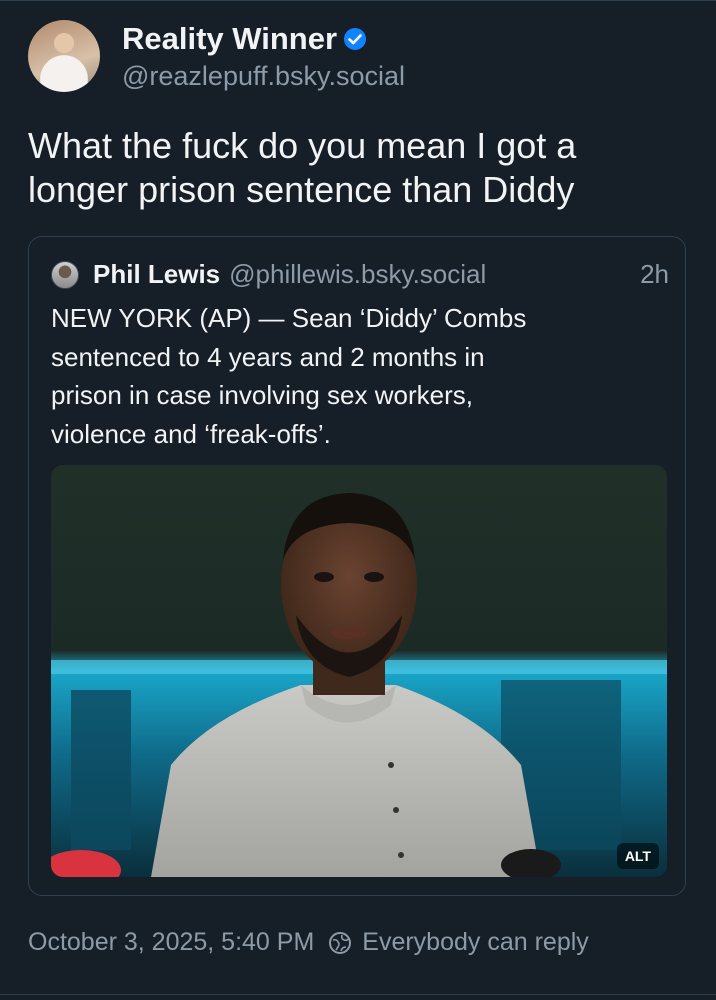  I want to click on author-handle: @reazlepuff.bsky.social, so click(263, 76).